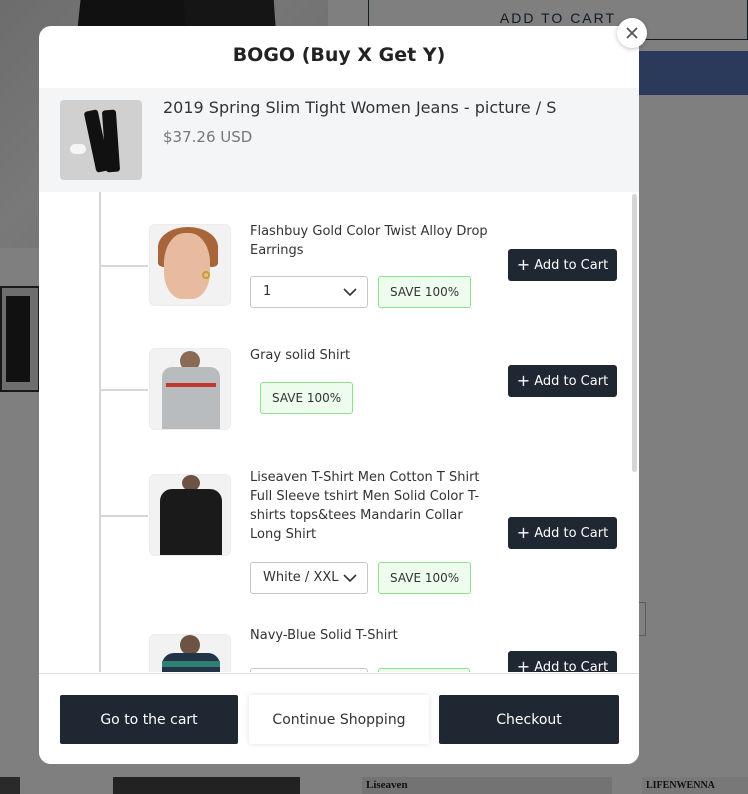 This screenshot has width=748, height=794. What do you see at coordinates (339, 55) in the screenshot?
I see `modal-title: BOGO (Buy X Get Y)` at bounding box center [339, 55].